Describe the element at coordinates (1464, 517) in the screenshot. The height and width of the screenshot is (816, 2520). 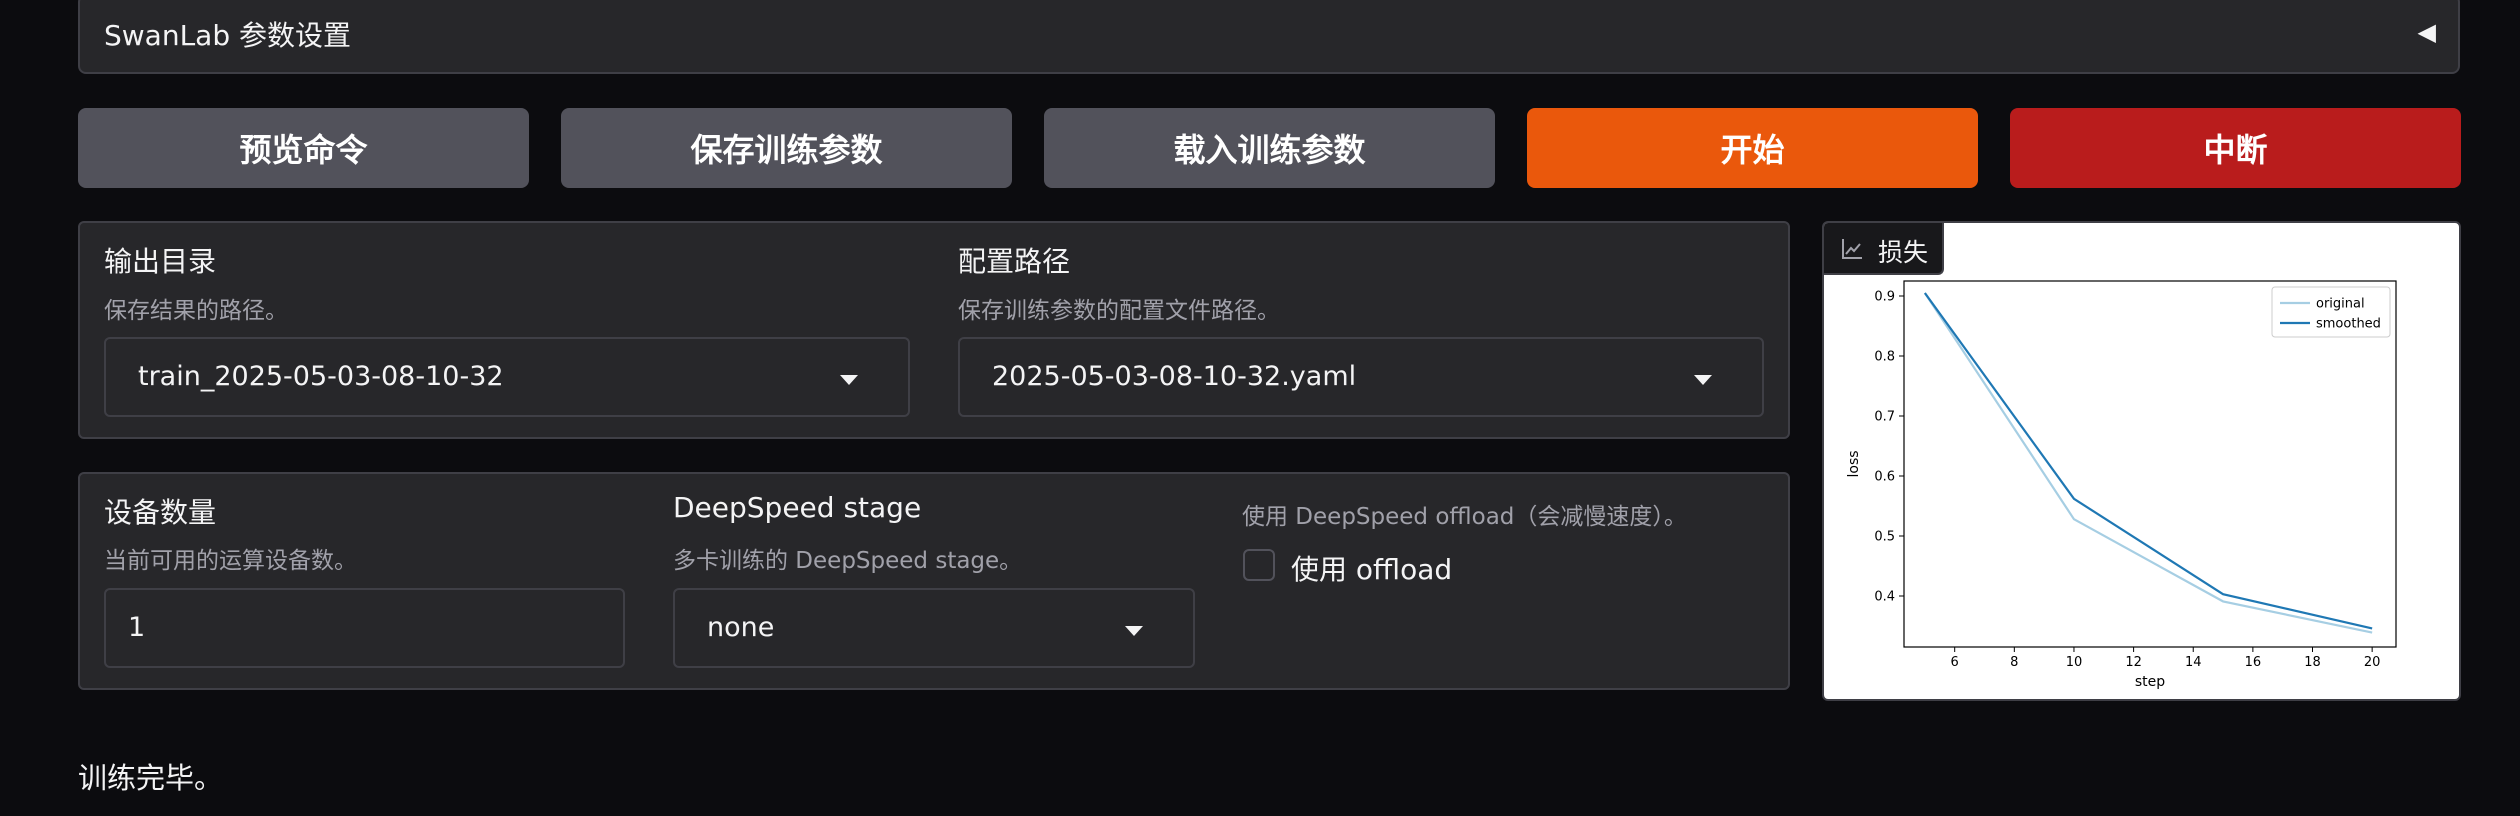
I see `offload-info: 使用 DeepSpeed offload（会减慢速度）。` at that location.